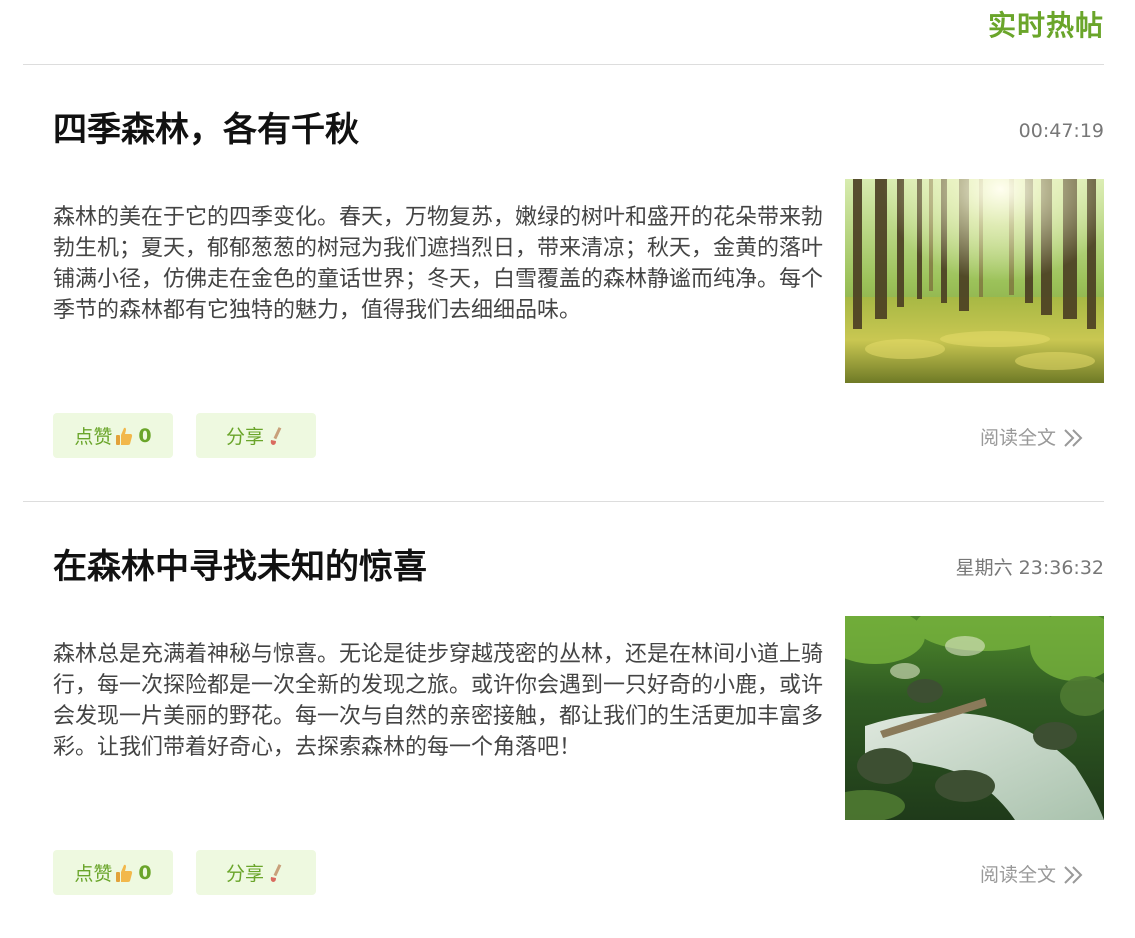 Image resolution: width=1135 pixels, height=938 pixels. Describe the element at coordinates (206, 130) in the screenshot. I see `post-title: 四季森林，各有千秋` at that location.